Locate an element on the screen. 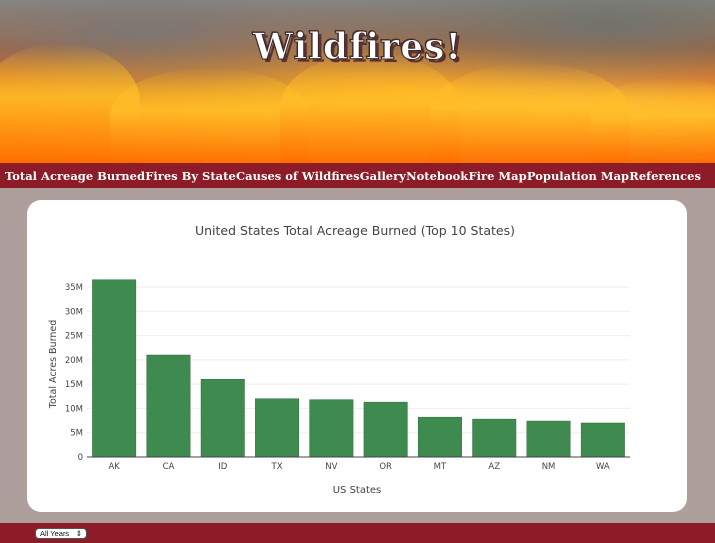 The image size is (715, 543). bar-tx is located at coordinates (277, 428).